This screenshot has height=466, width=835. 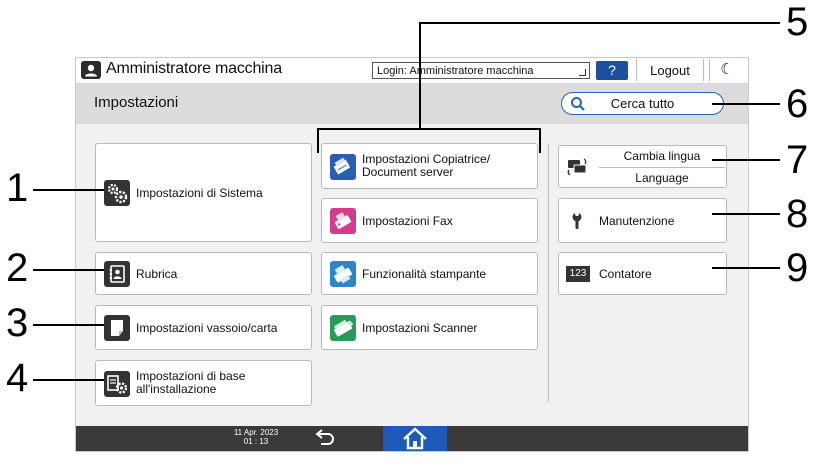 I want to click on callout-8: 8, so click(x=797, y=214).